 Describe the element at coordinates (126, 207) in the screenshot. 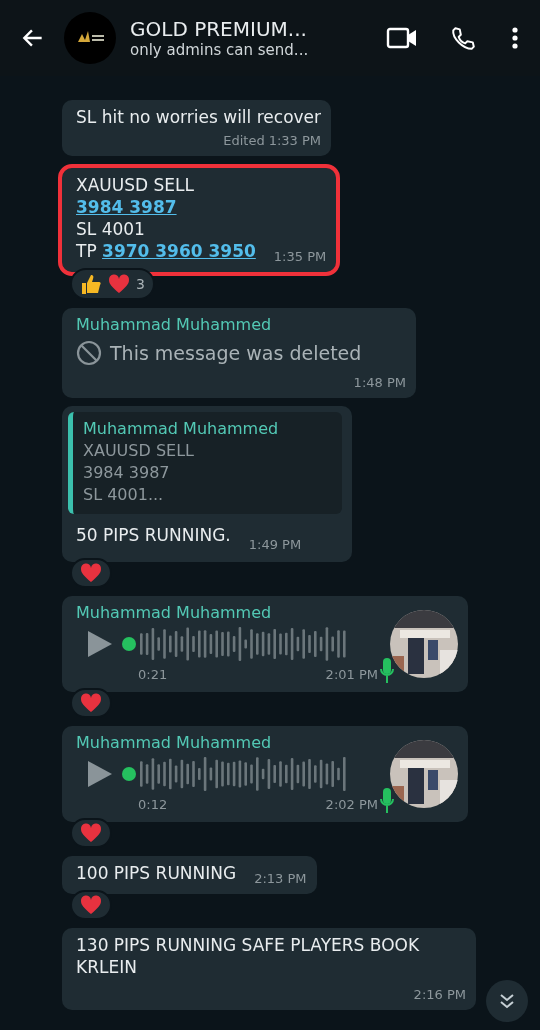

I see `number-link: 3984 3987` at that location.